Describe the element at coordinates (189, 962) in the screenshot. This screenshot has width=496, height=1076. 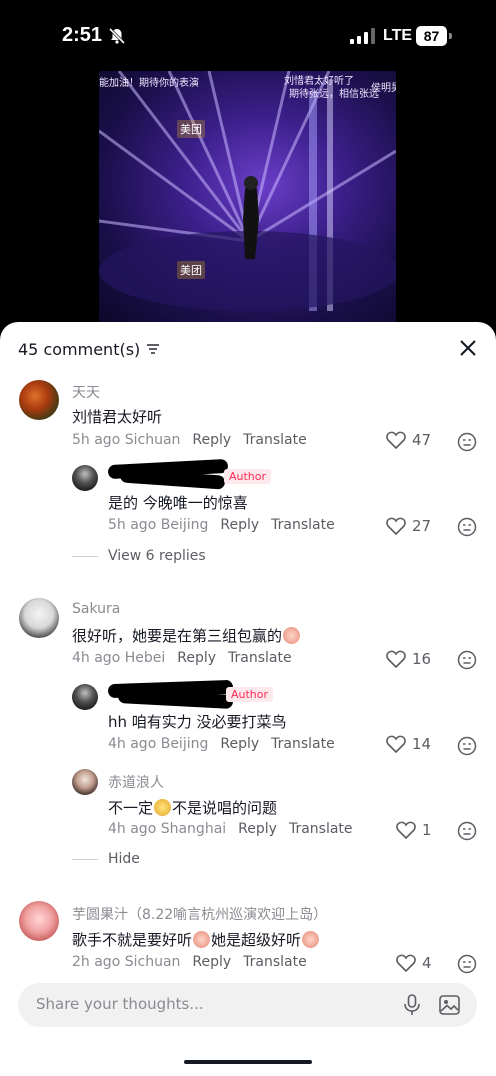
I see `comment-meta: 2h ago Sichuan Reply Translate` at that location.